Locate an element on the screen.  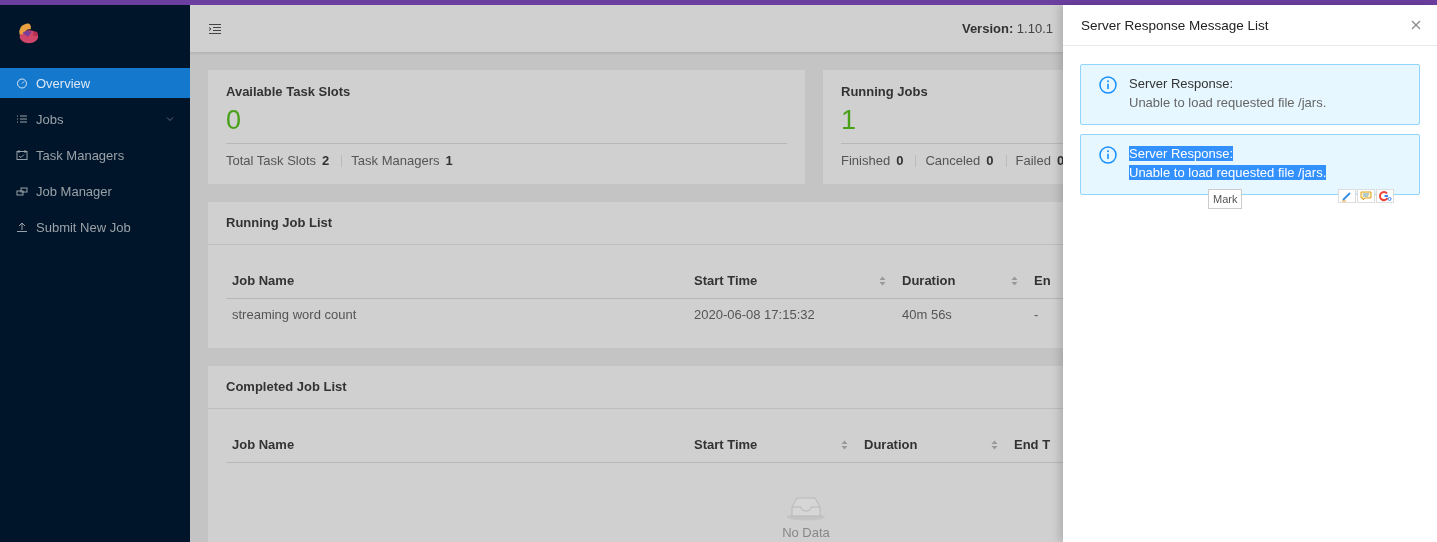
stat-label: Canceled is located at coordinates (953, 160).